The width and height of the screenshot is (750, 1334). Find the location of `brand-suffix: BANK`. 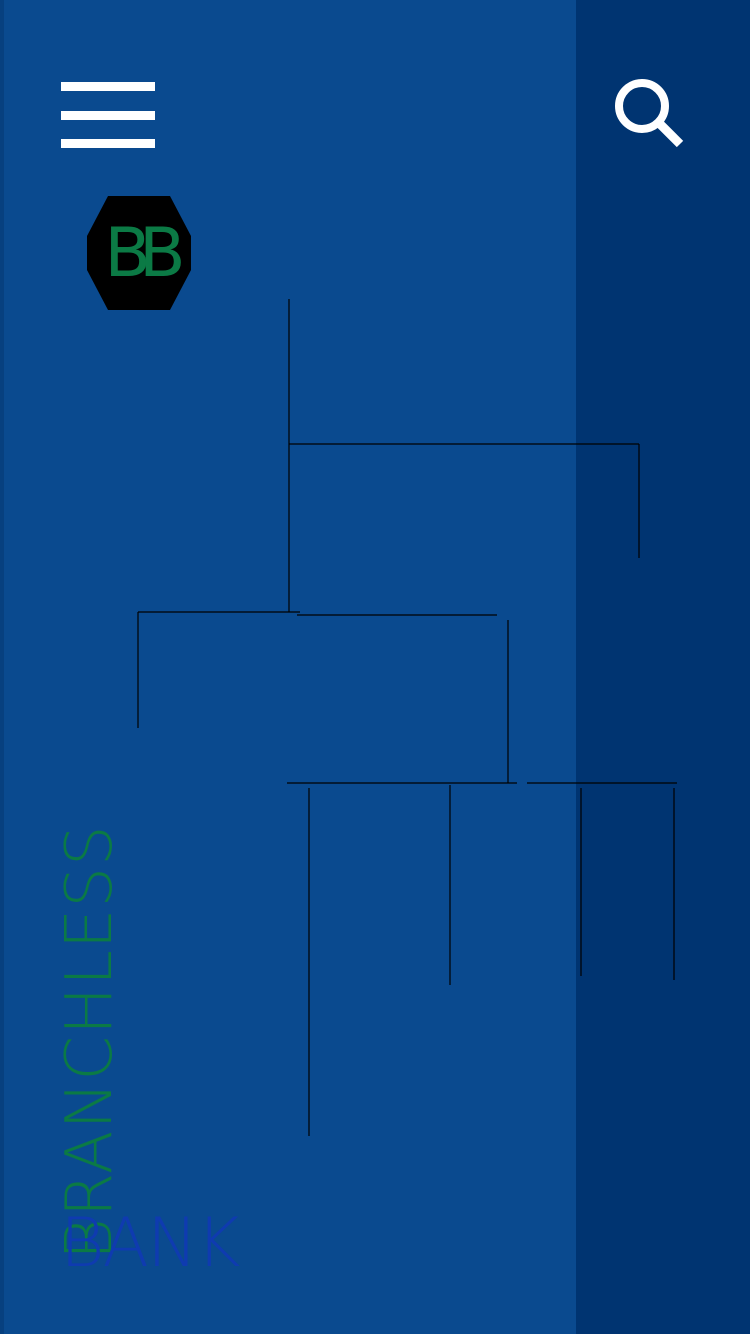

brand-suffix: BANK is located at coordinates (150, 1243).